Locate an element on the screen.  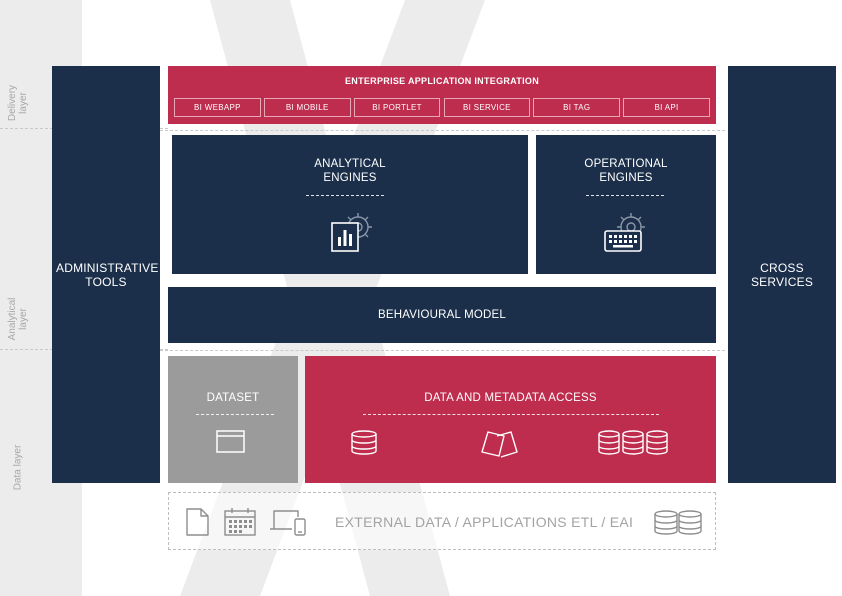
analytical-engines-title-line1: ANALYTICAL is located at coordinates (350, 164).